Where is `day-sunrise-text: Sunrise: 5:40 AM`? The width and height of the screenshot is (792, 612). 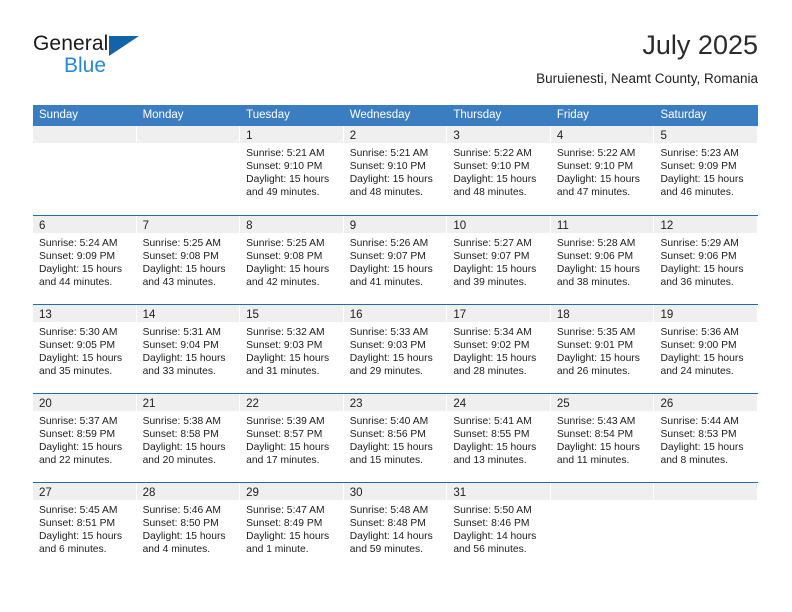 day-sunrise-text: Sunrise: 5:40 AM is located at coordinates (389, 421).